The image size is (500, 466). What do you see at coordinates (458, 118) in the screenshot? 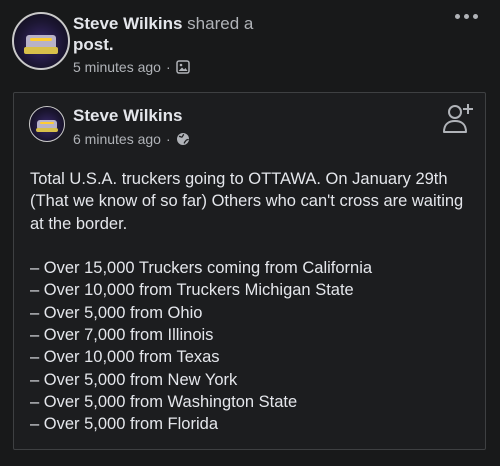
I see `add-friend-icon` at bounding box center [458, 118].